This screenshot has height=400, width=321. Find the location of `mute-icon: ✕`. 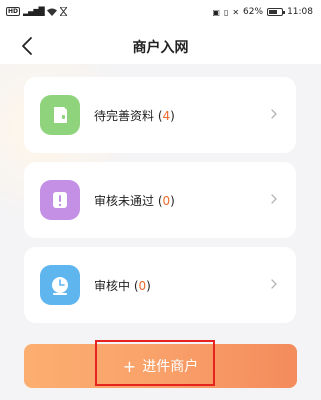

mute-icon: ✕ is located at coordinates (236, 12).